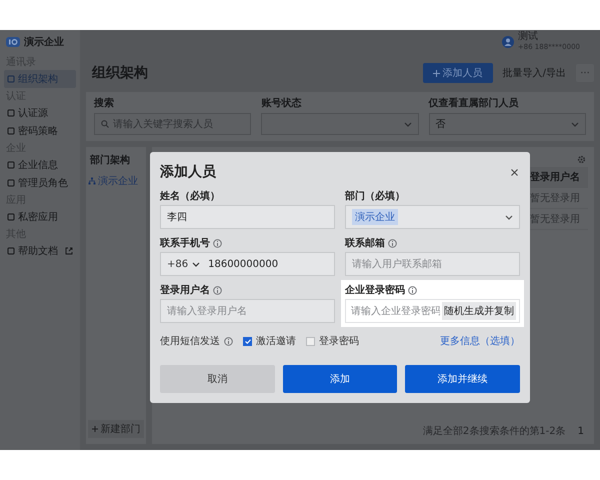 The image size is (600, 480). I want to click on sidebar-item: 私密应用, so click(40, 217).